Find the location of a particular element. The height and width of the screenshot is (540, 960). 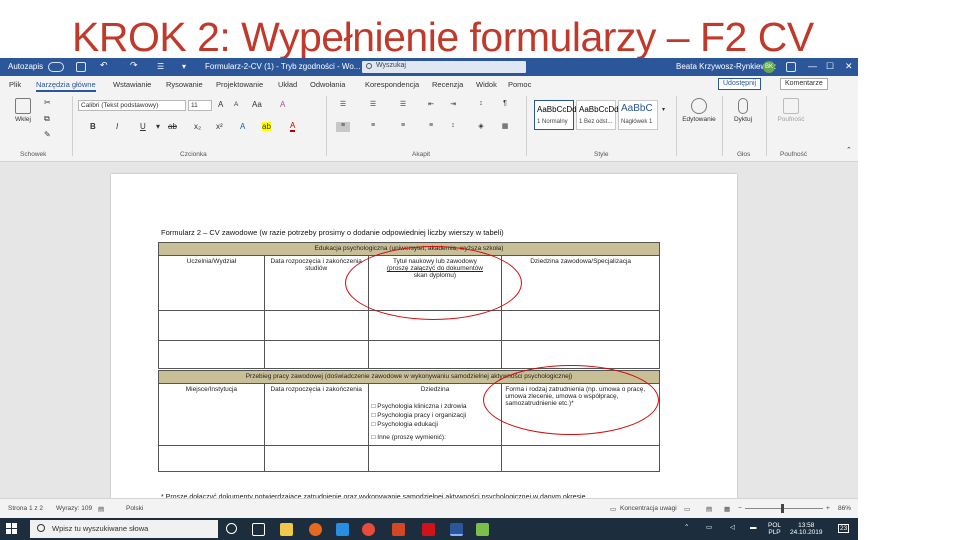

font-name-select: Calibri (Tekst podstawowy) is located at coordinates (132, 105).